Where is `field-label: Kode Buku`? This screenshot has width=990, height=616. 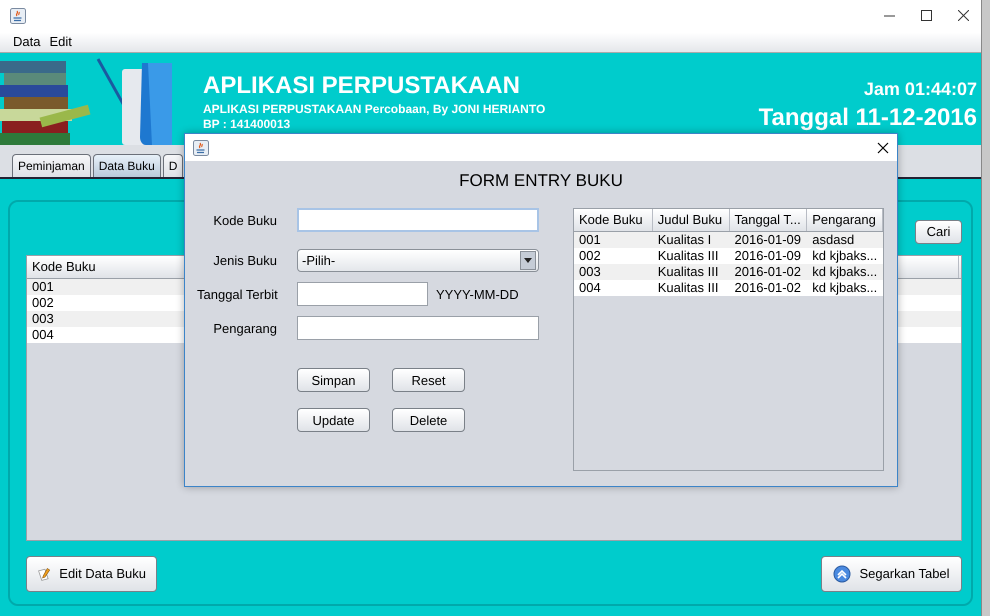 field-label: Kode Buku is located at coordinates (244, 220).